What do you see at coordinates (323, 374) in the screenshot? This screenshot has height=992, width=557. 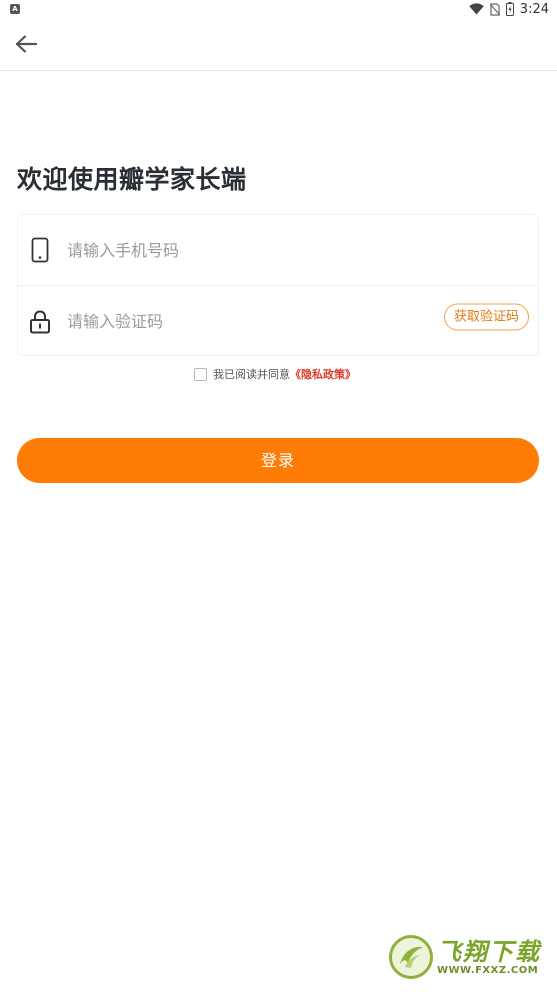 I see `privacy-policy-link: 《隐私政策》` at bounding box center [323, 374].